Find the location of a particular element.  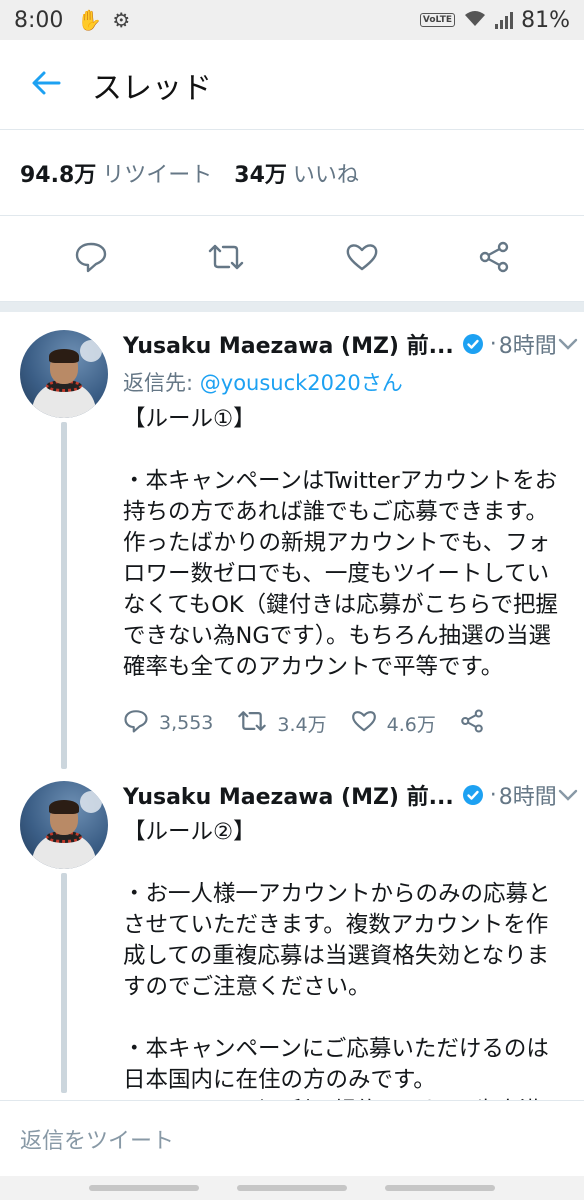

reply-compose-input: 返信をツイート is located at coordinates (292, 1138).